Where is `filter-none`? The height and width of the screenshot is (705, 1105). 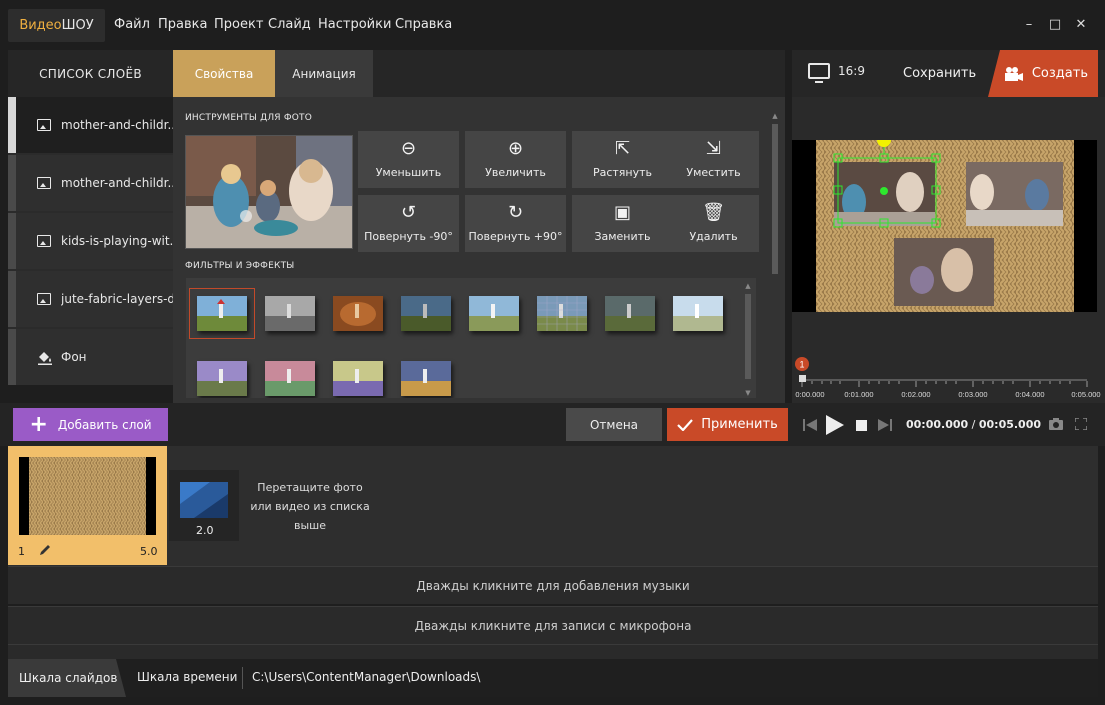
filter-none is located at coordinates (222, 313).